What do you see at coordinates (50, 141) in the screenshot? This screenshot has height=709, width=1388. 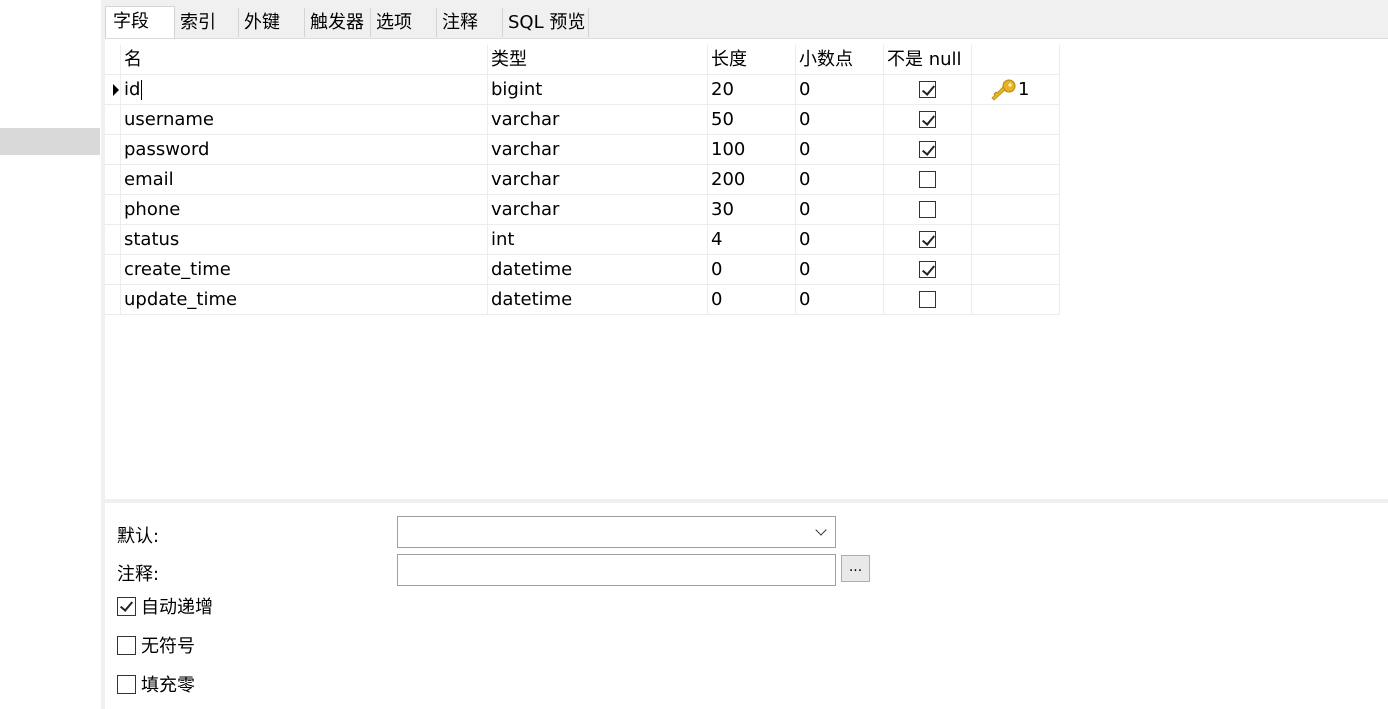 I see `selected-object-highlight` at bounding box center [50, 141].